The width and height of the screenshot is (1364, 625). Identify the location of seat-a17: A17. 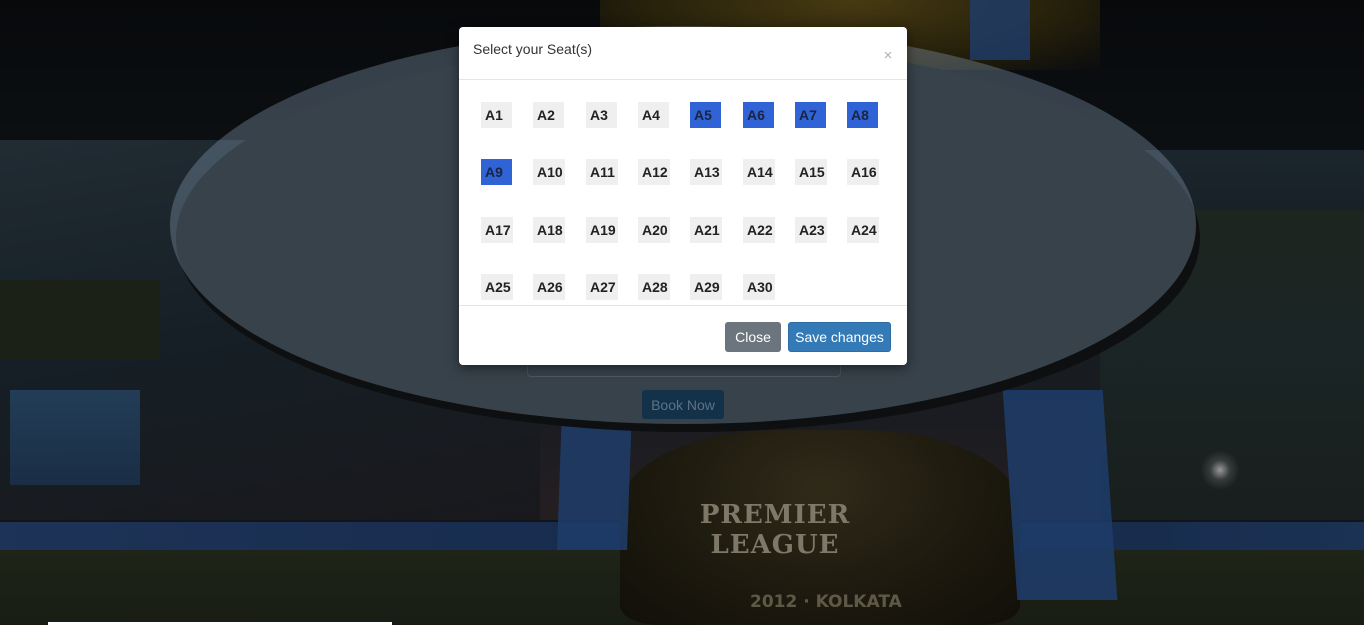
(497, 230).